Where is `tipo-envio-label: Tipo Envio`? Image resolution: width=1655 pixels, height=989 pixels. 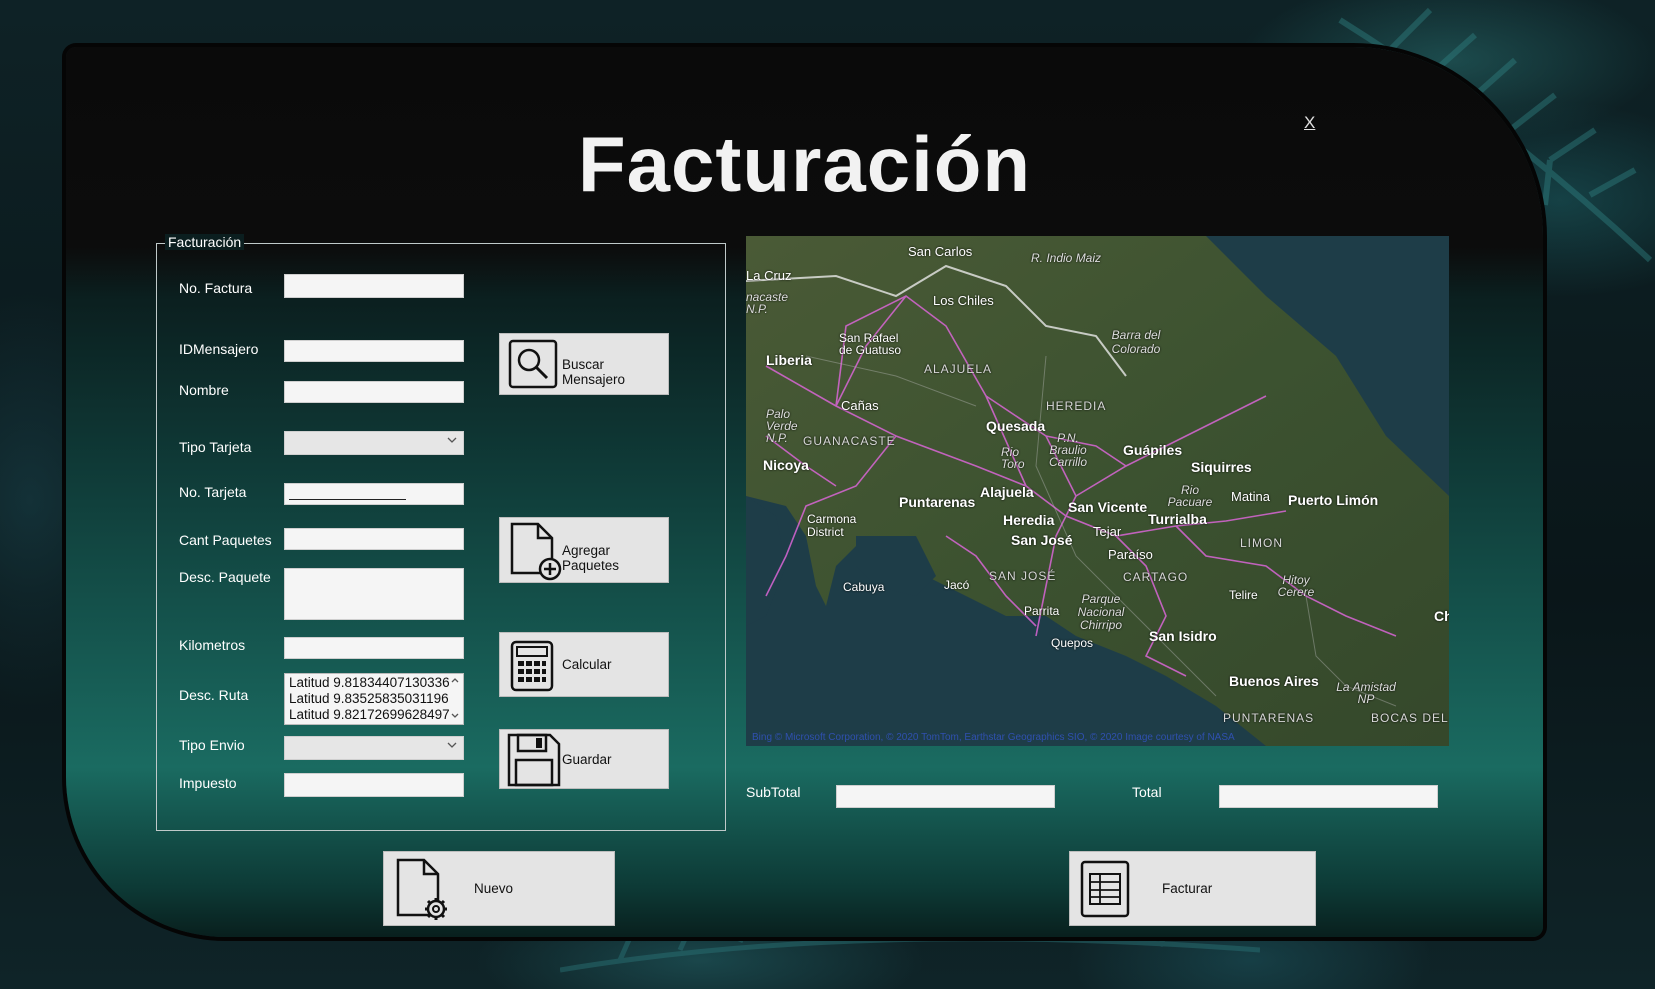 tipo-envio-label: Tipo Envio is located at coordinates (212, 745).